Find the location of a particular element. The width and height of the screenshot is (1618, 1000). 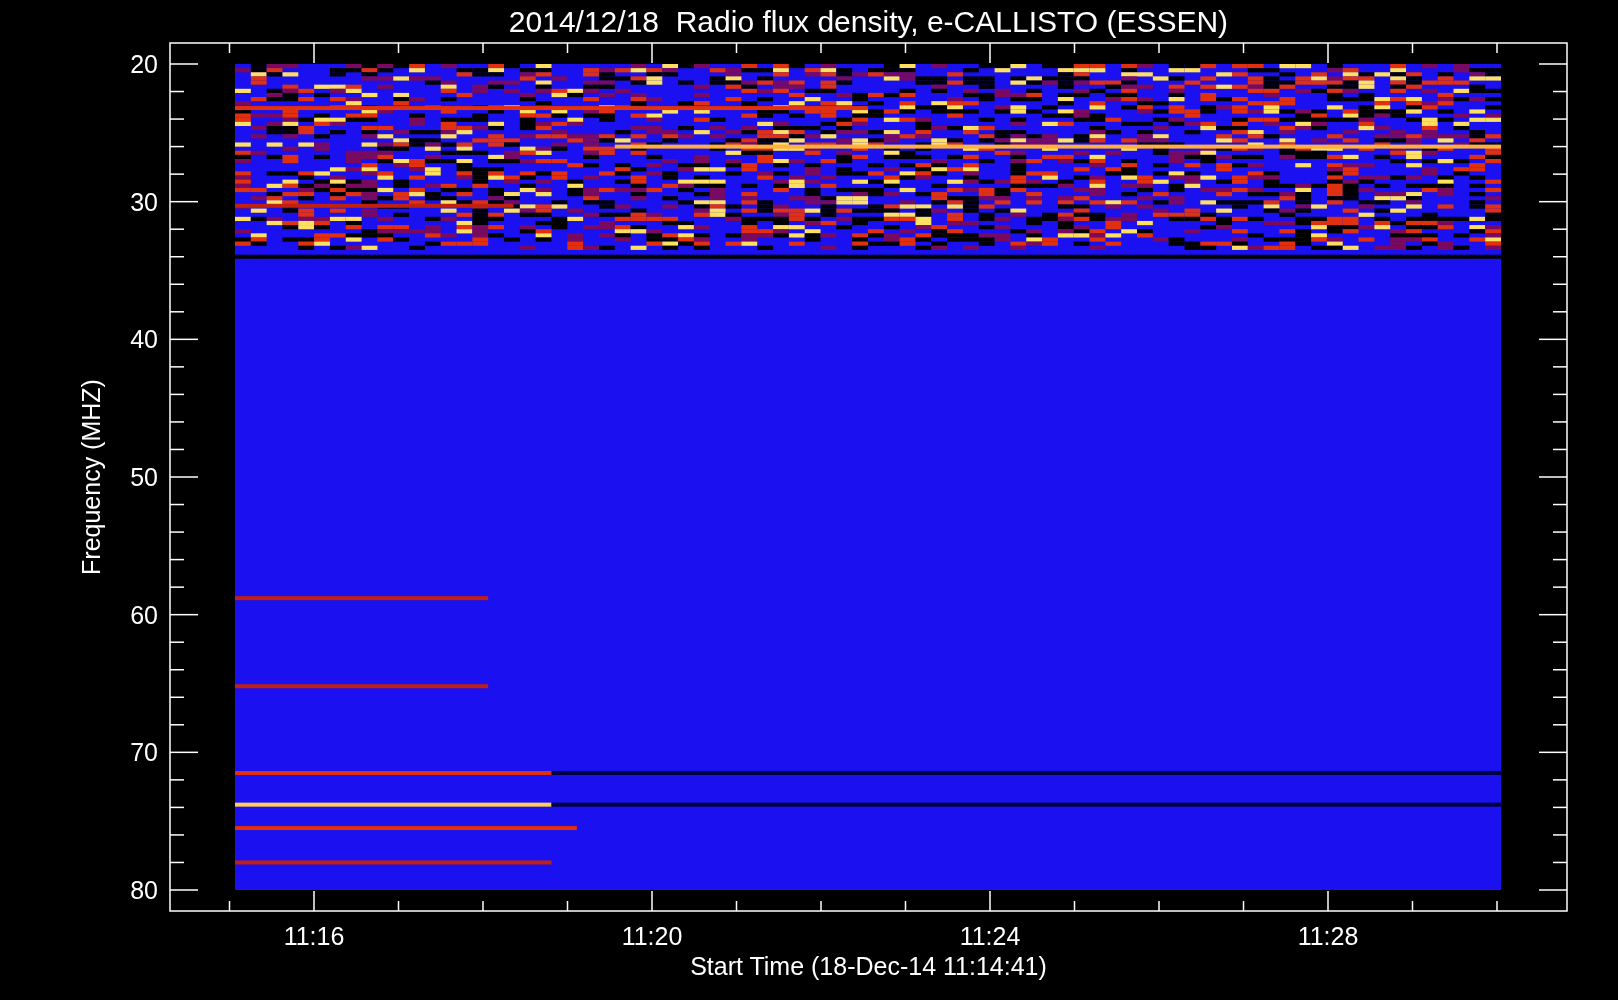

y-tick-label: 30 is located at coordinates (144, 201).